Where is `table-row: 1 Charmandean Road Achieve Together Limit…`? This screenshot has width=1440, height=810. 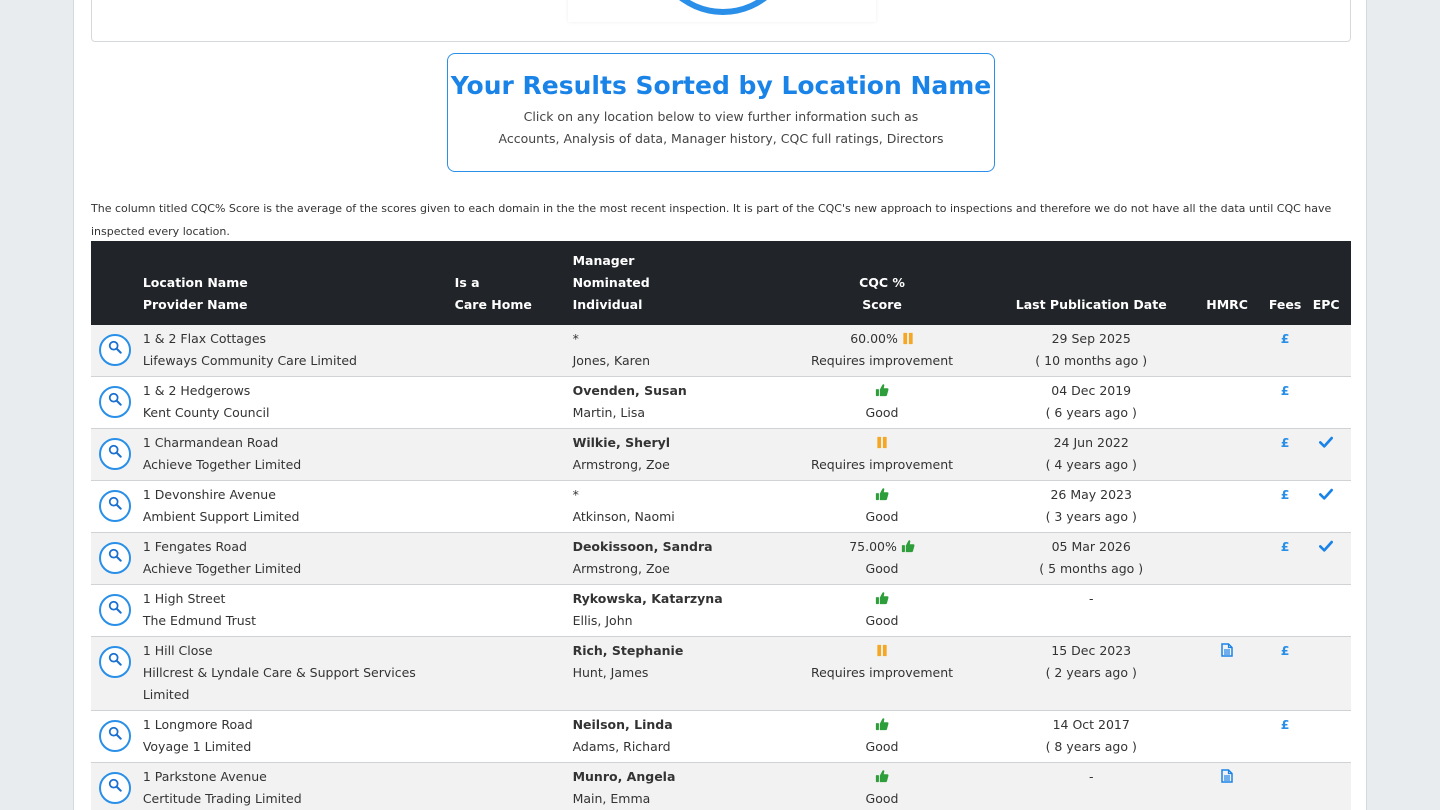 table-row: 1 Charmandean Road Achieve Together Limit… is located at coordinates (721, 454).